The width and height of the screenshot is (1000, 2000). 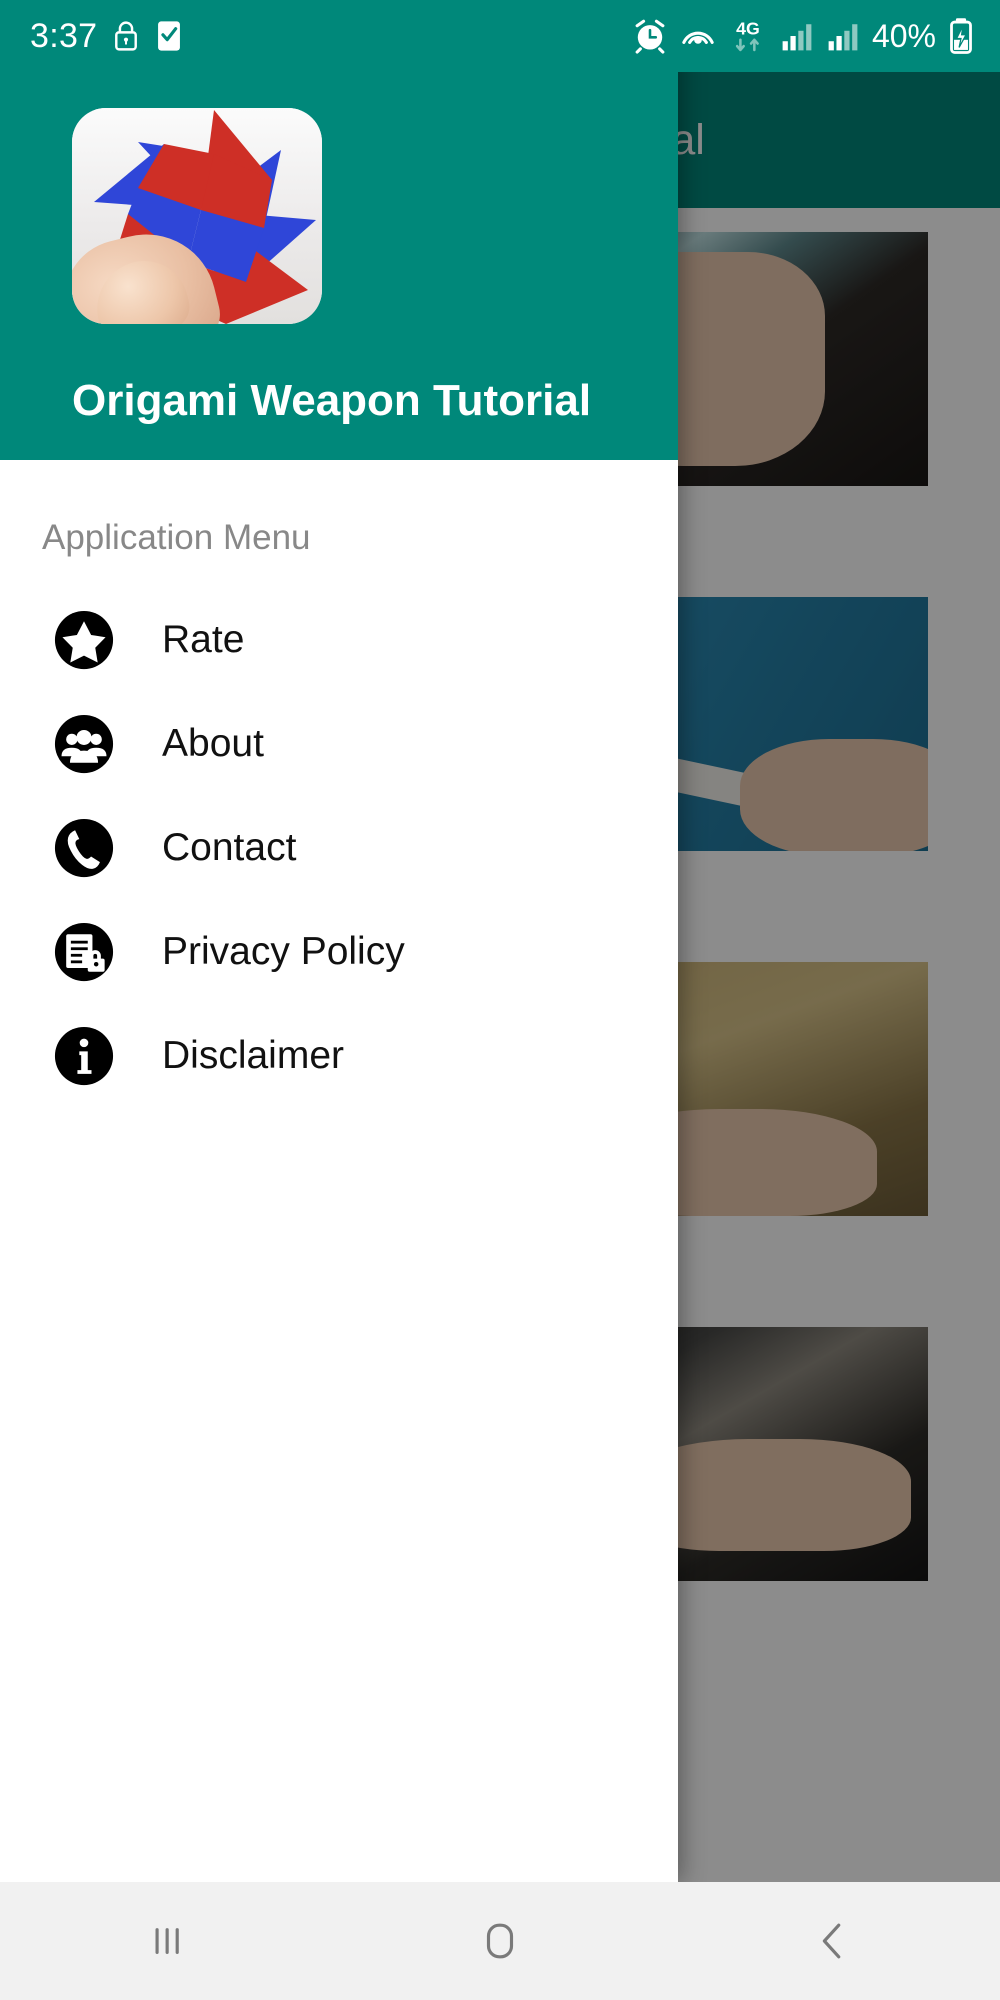 I want to click on menu-item-label: Privacy Policy, so click(x=283, y=951).